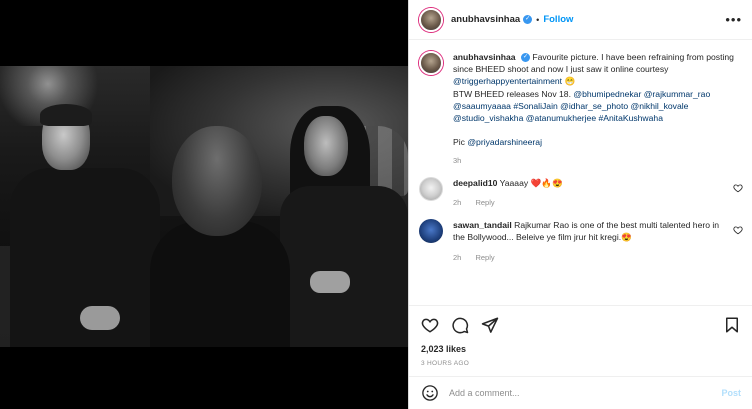 The height and width of the screenshot is (409, 752). Describe the element at coordinates (430, 393) in the screenshot. I see `emoji-icon` at that location.